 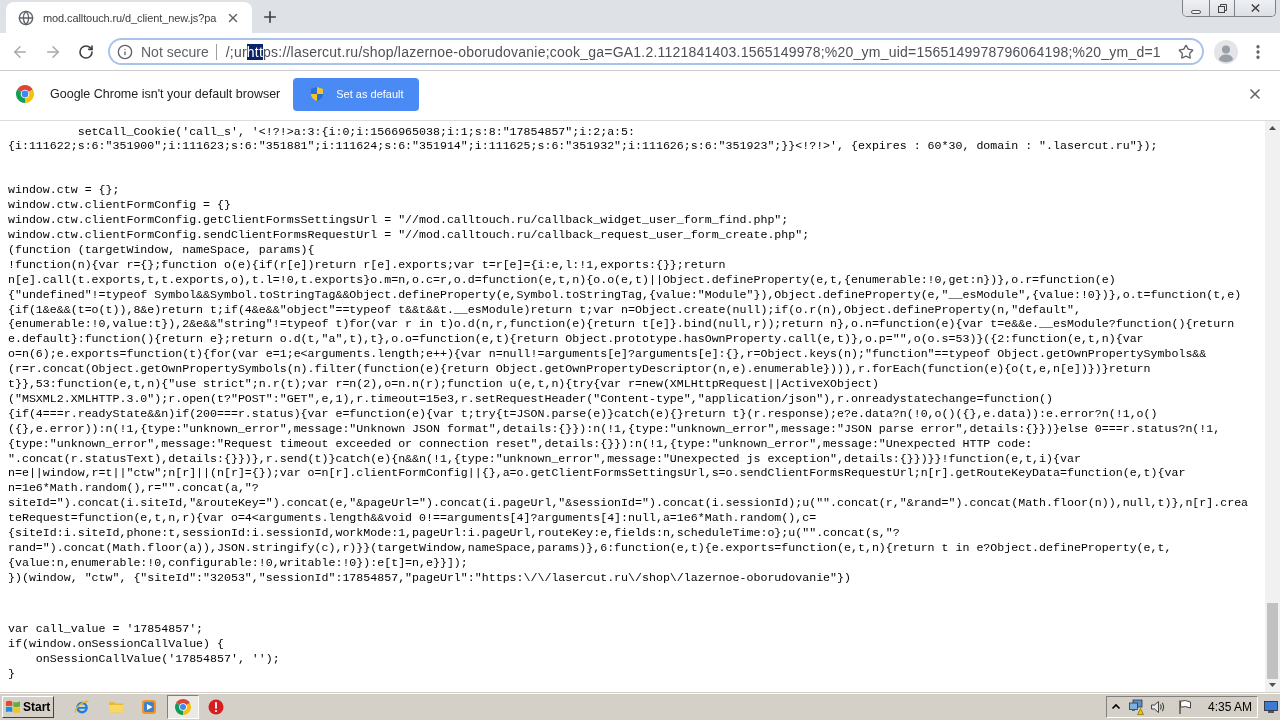 What do you see at coordinates (86, 51) in the screenshot?
I see `reload-icon` at bounding box center [86, 51].